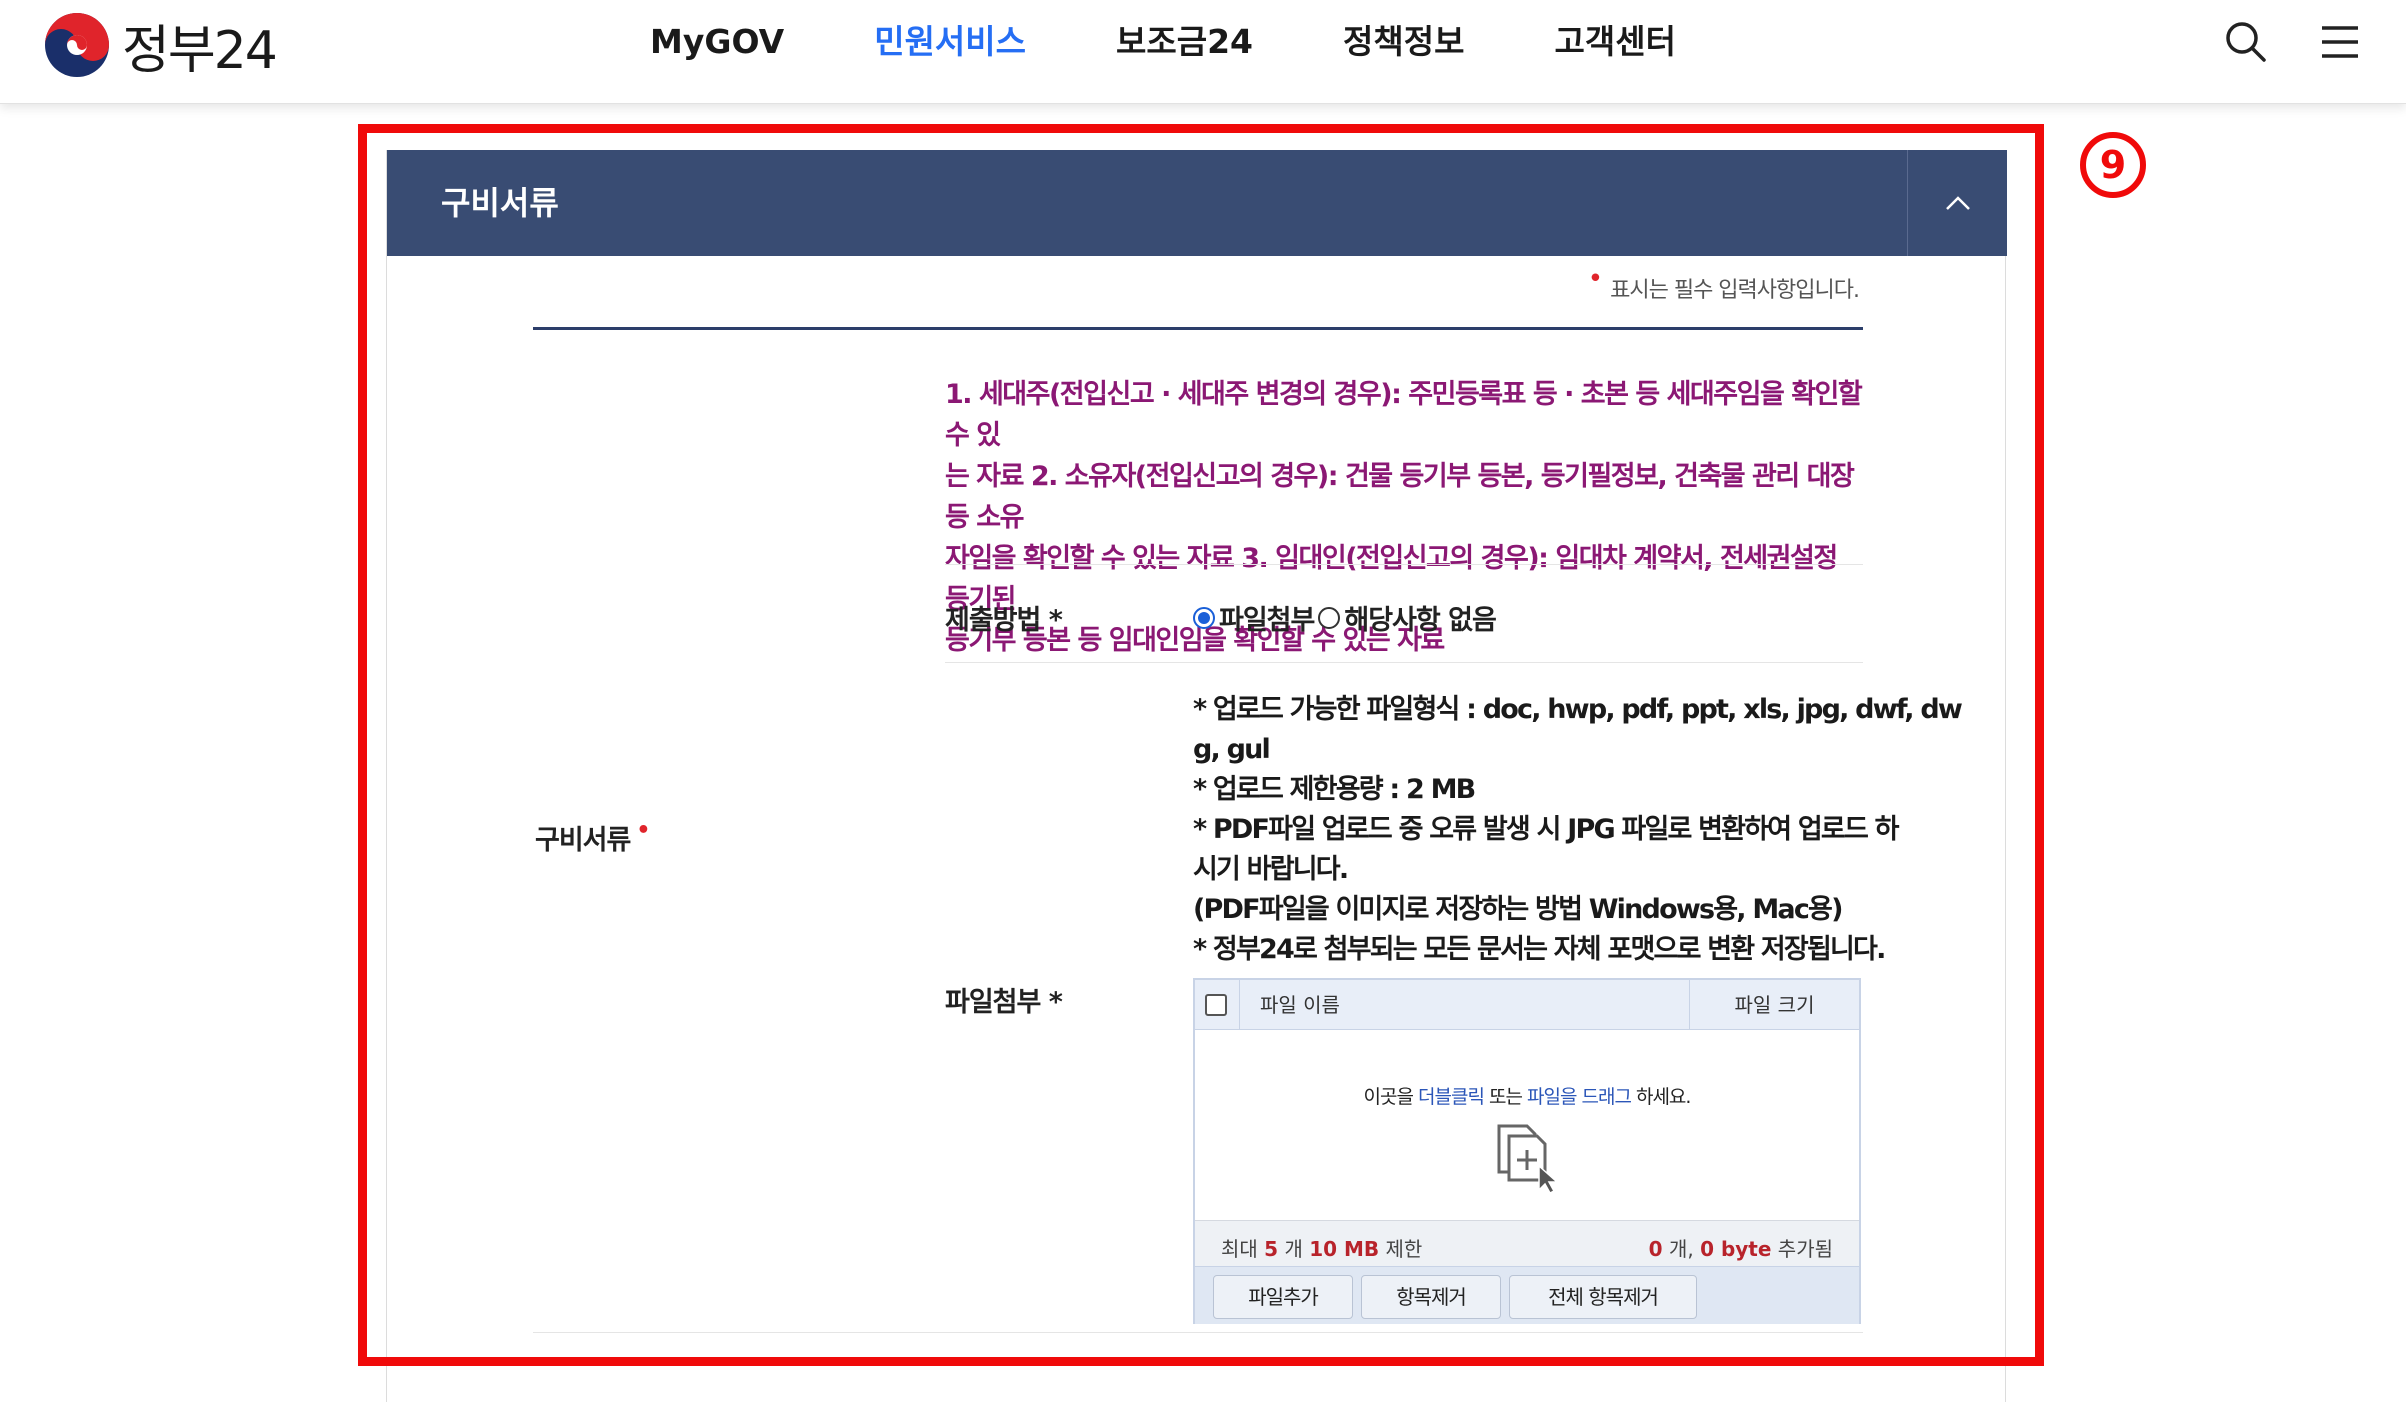  Describe the element at coordinates (1216, 1005) in the screenshot. I see `select-all-checkbox` at that location.